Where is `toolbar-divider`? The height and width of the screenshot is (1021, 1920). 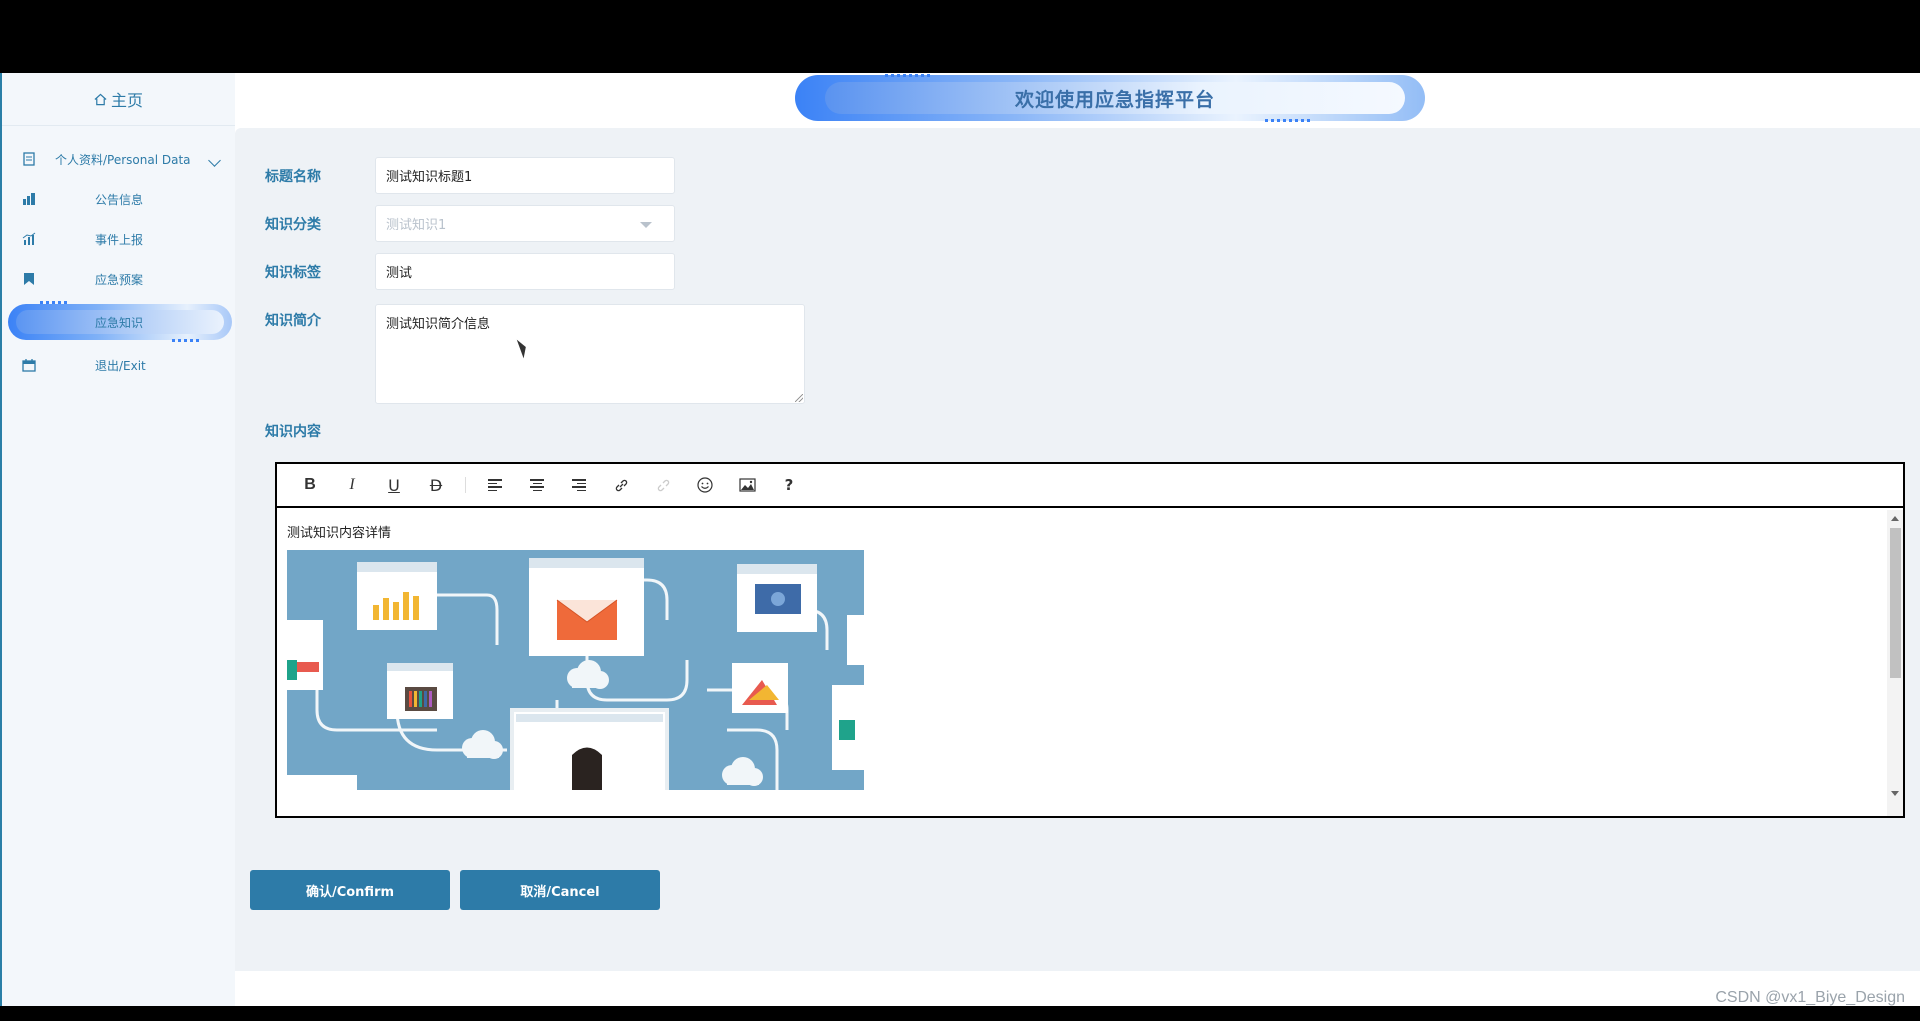 toolbar-divider is located at coordinates (465, 485).